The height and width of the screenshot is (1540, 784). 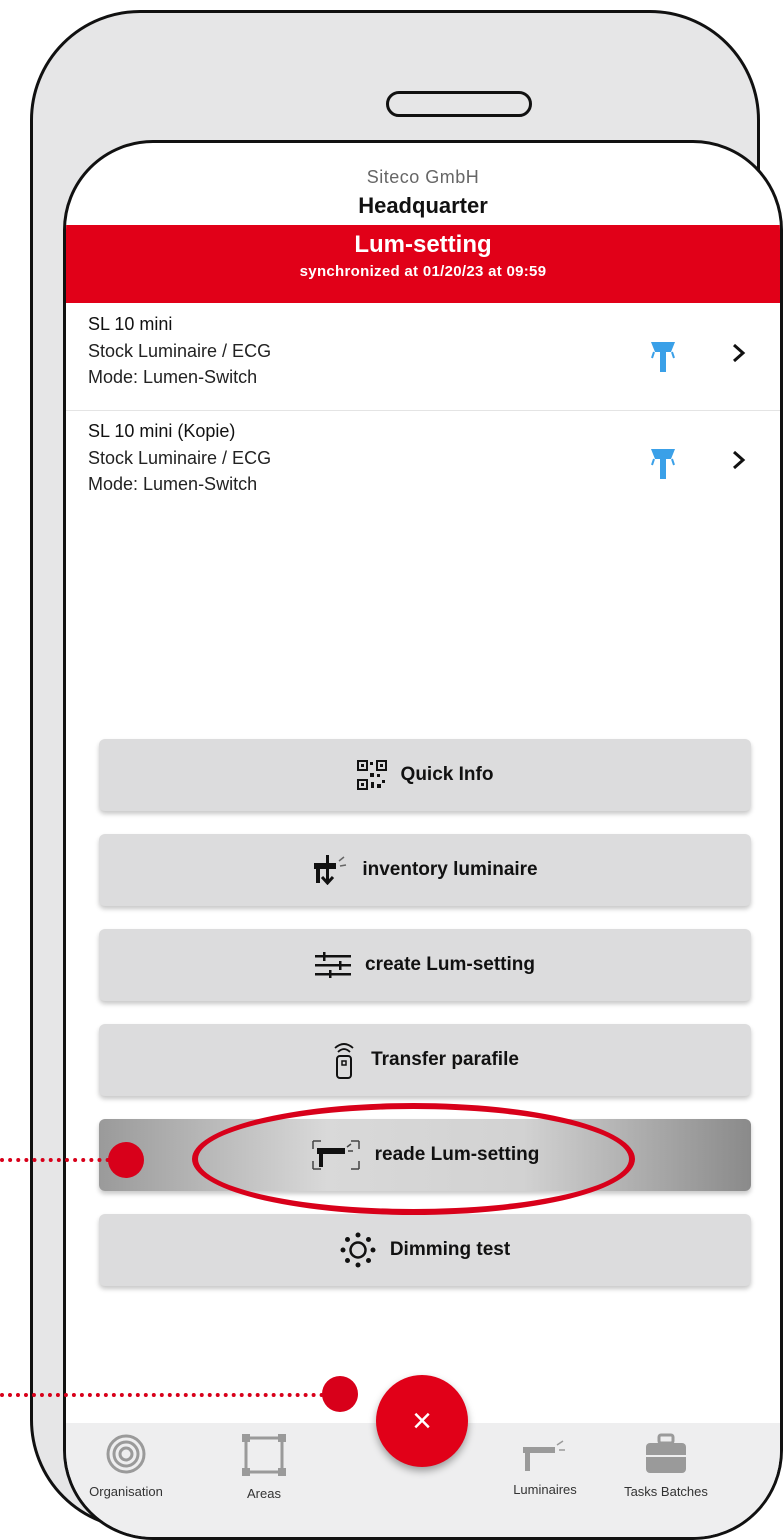 I want to click on organisation-name: Siteco GmbH, so click(x=423, y=177).